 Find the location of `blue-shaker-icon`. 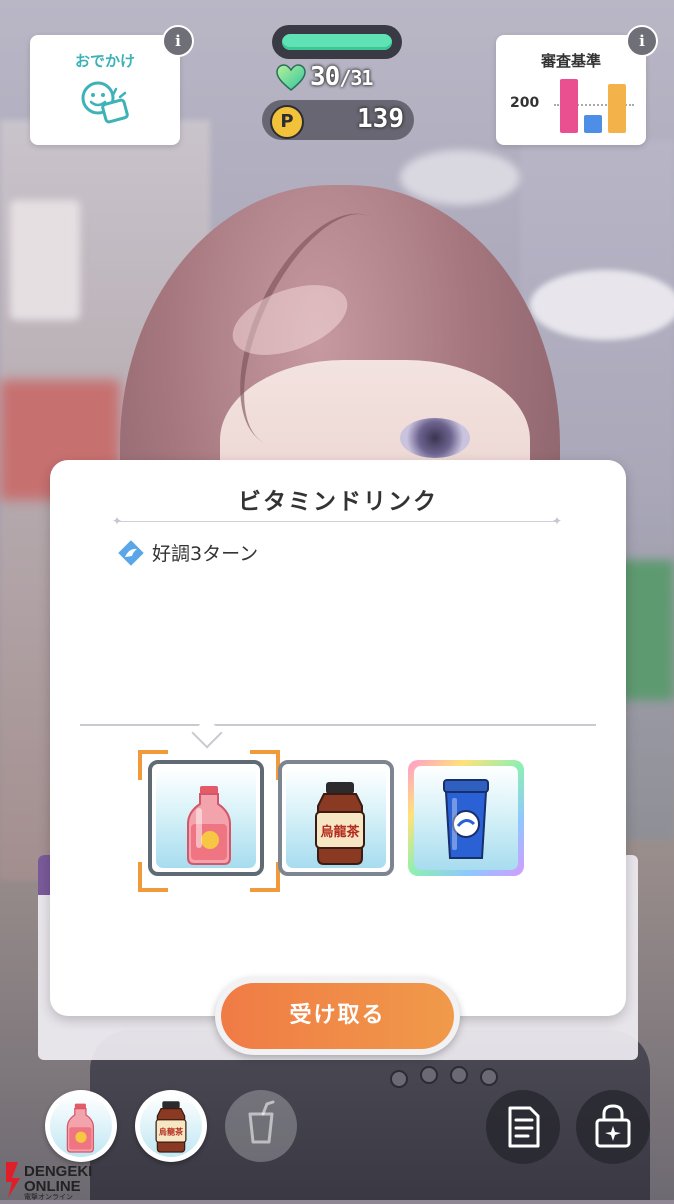

blue-shaker-icon is located at coordinates (466, 819).